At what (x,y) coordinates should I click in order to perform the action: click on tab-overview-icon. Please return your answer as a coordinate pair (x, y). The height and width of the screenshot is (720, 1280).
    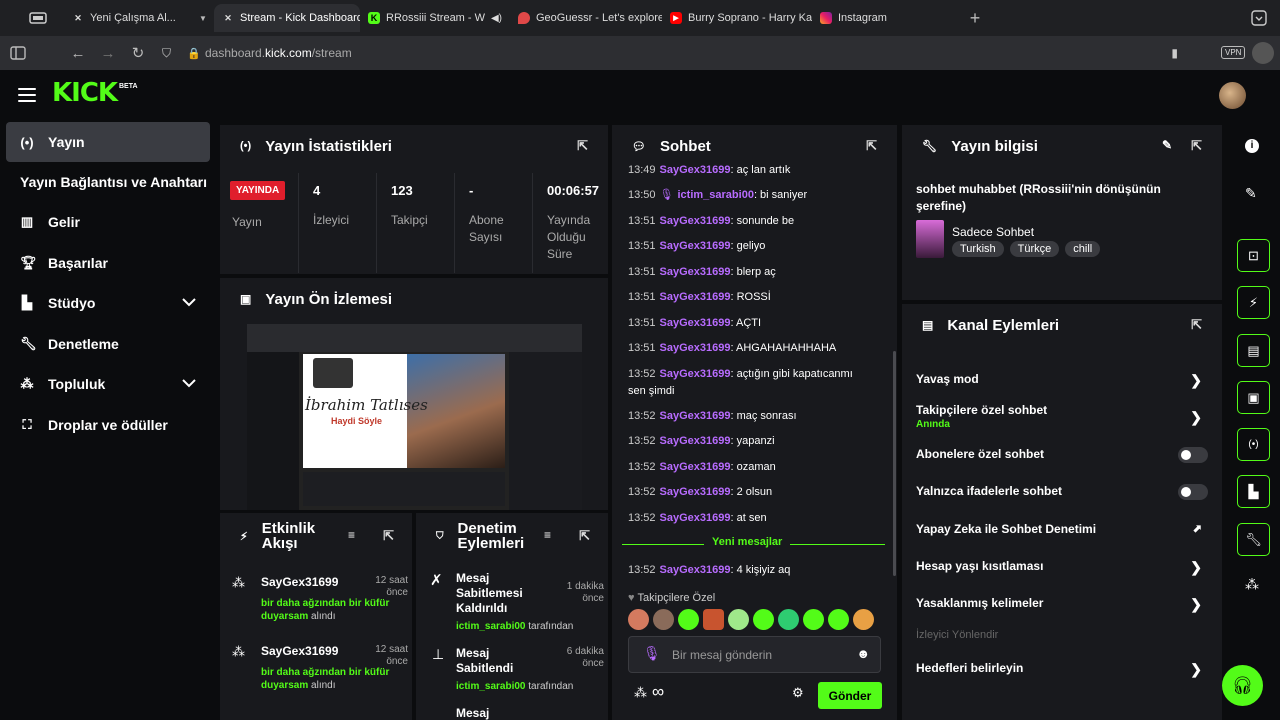
    Looking at the image, I should click on (38, 18).